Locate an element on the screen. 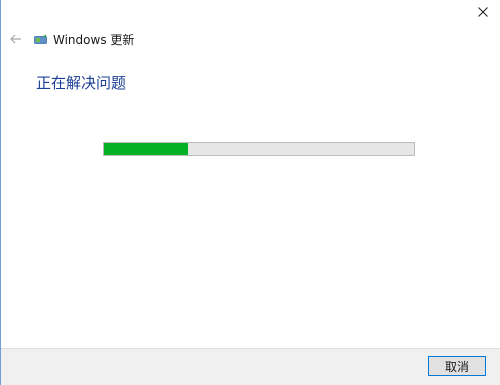  progress-bar is located at coordinates (259, 149).